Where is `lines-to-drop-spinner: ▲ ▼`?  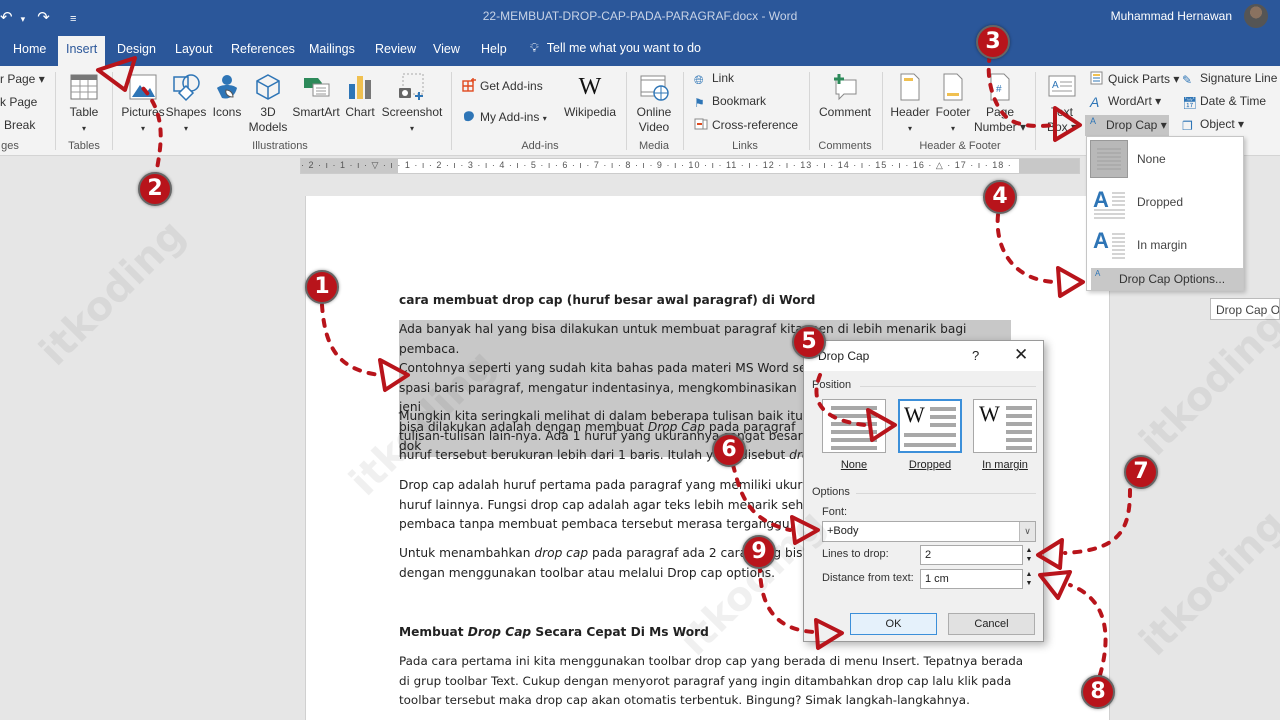 lines-to-drop-spinner: ▲ ▼ is located at coordinates (1029, 555).